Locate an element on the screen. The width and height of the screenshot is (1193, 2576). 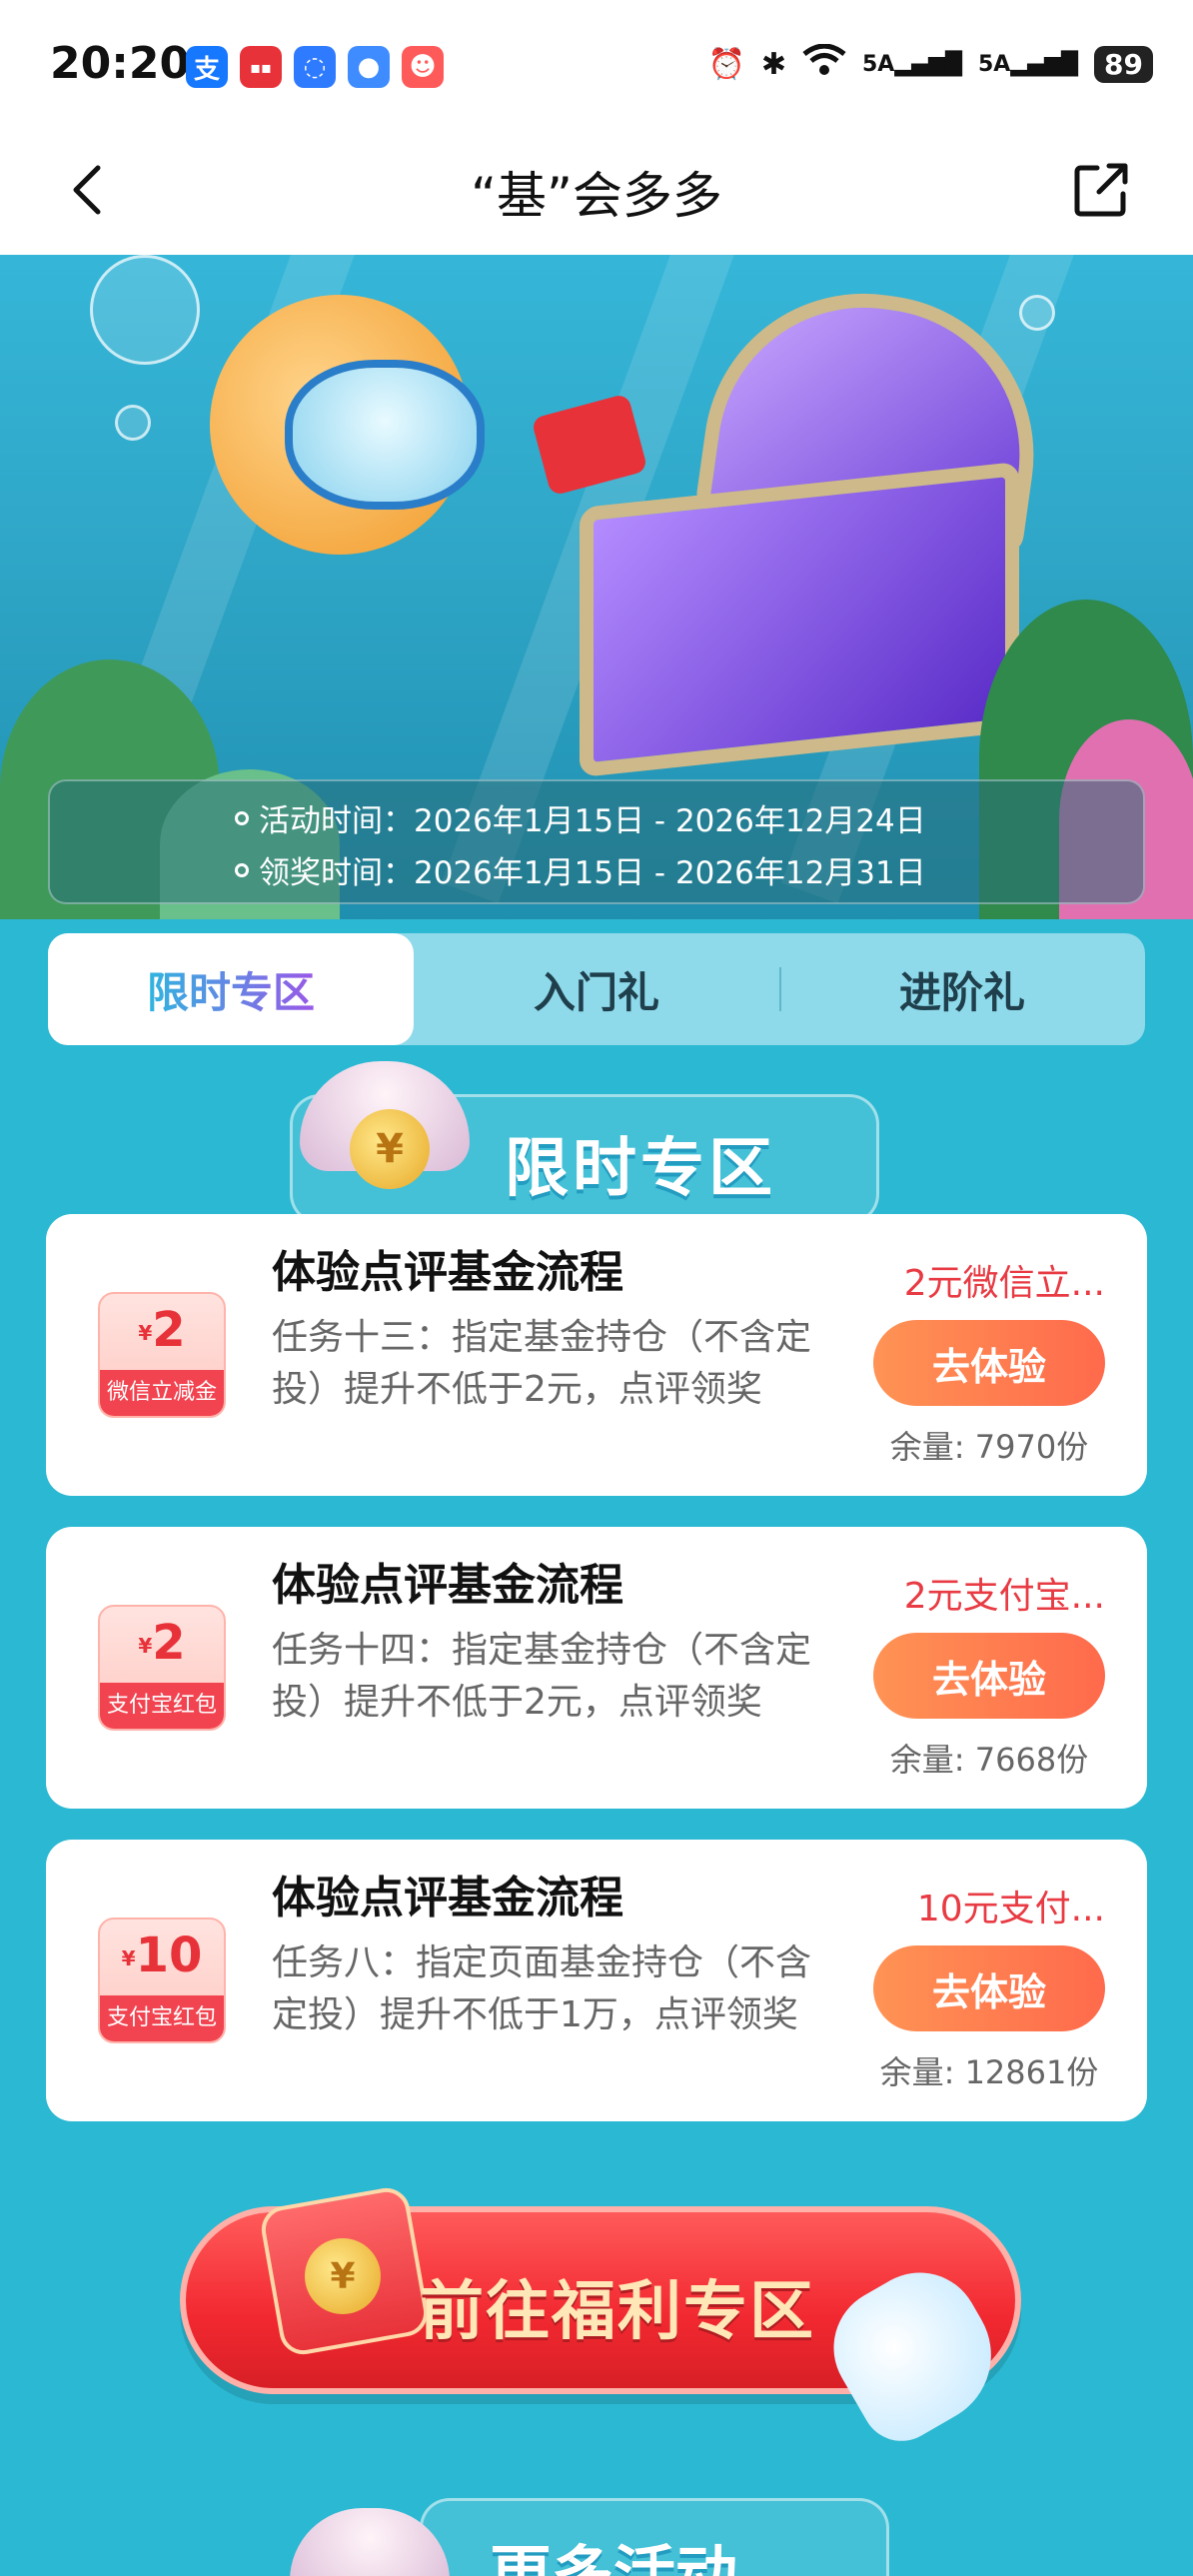
battery-icon: 89 is located at coordinates (1124, 64).